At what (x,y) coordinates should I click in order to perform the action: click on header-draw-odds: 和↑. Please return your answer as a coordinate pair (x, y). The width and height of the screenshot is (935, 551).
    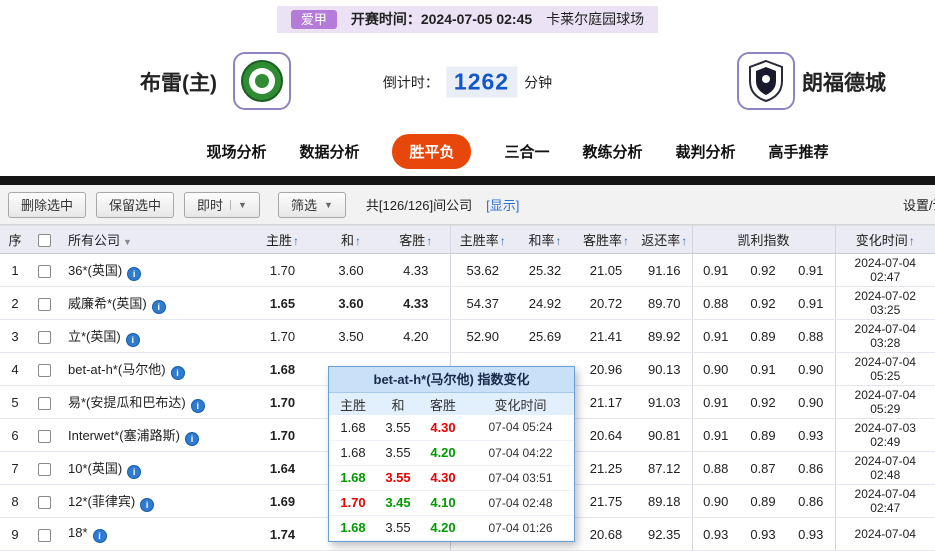
    Looking at the image, I should click on (351, 239).